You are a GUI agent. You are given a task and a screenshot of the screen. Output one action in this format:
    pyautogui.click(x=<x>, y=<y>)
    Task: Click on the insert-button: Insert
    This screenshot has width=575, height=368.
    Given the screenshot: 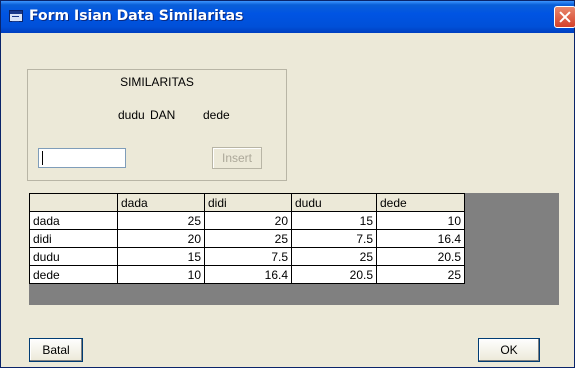 What is the action you would take?
    pyautogui.click(x=237, y=158)
    